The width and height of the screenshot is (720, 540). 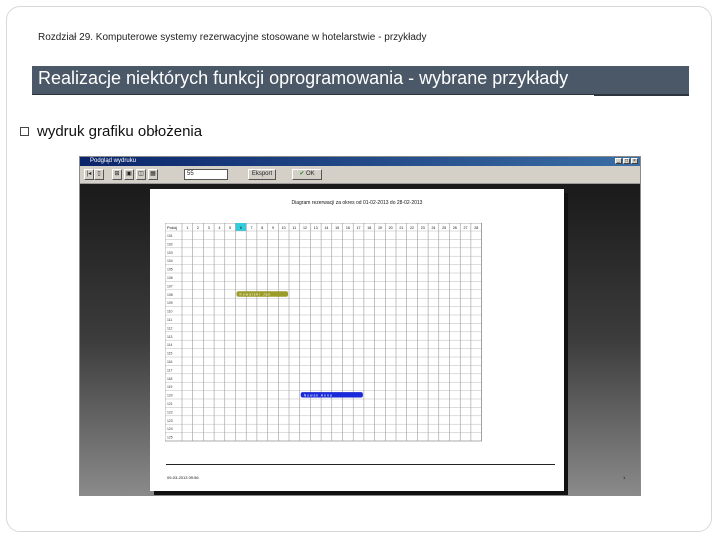 I want to click on room-label: 102, so click(x=170, y=244).